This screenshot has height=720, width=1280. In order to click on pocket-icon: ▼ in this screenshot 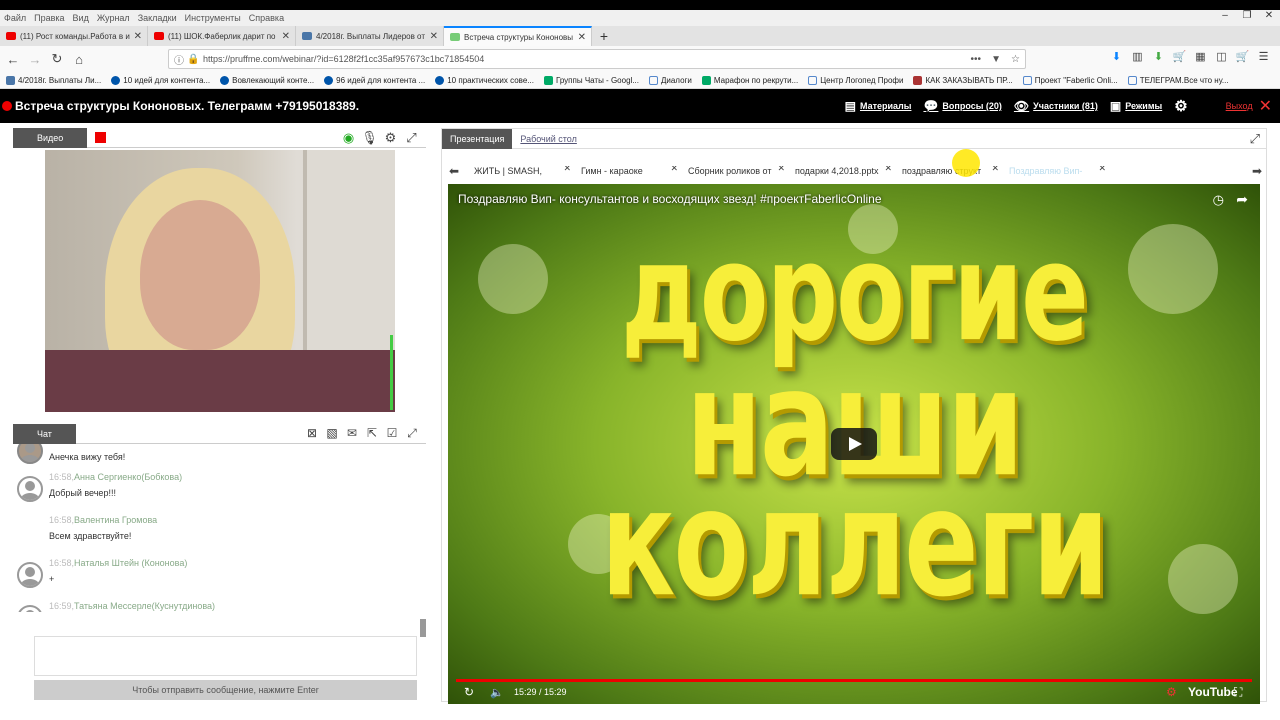, I will do `click(996, 59)`.